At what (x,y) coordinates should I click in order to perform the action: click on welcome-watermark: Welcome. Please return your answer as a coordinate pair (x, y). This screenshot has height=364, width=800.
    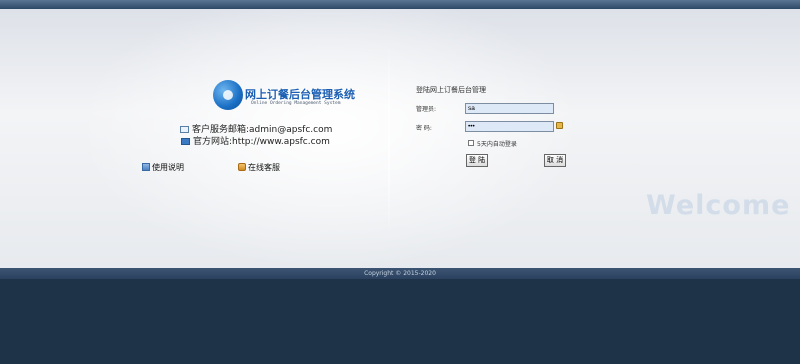
    Looking at the image, I should click on (718, 205).